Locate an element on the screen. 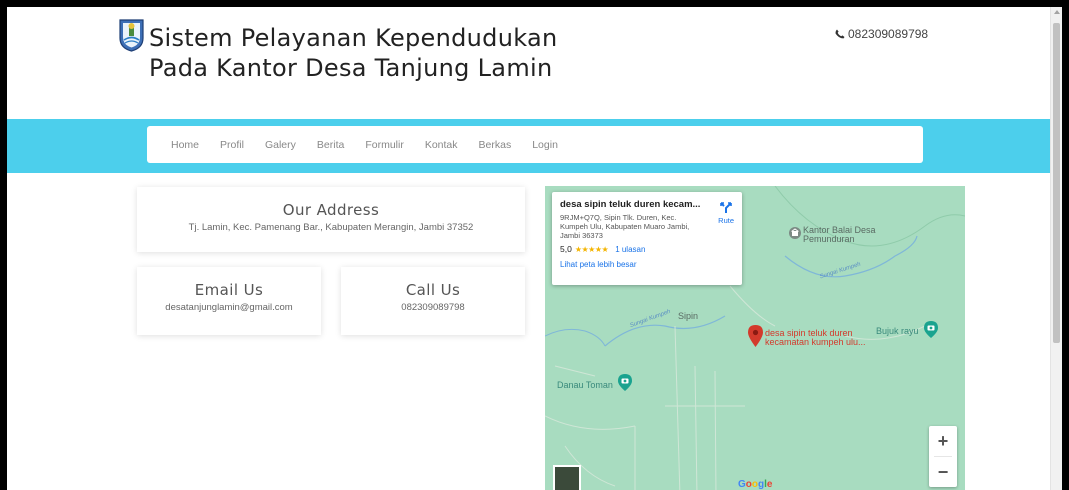  zoom-in-button: + is located at coordinates (943, 441).